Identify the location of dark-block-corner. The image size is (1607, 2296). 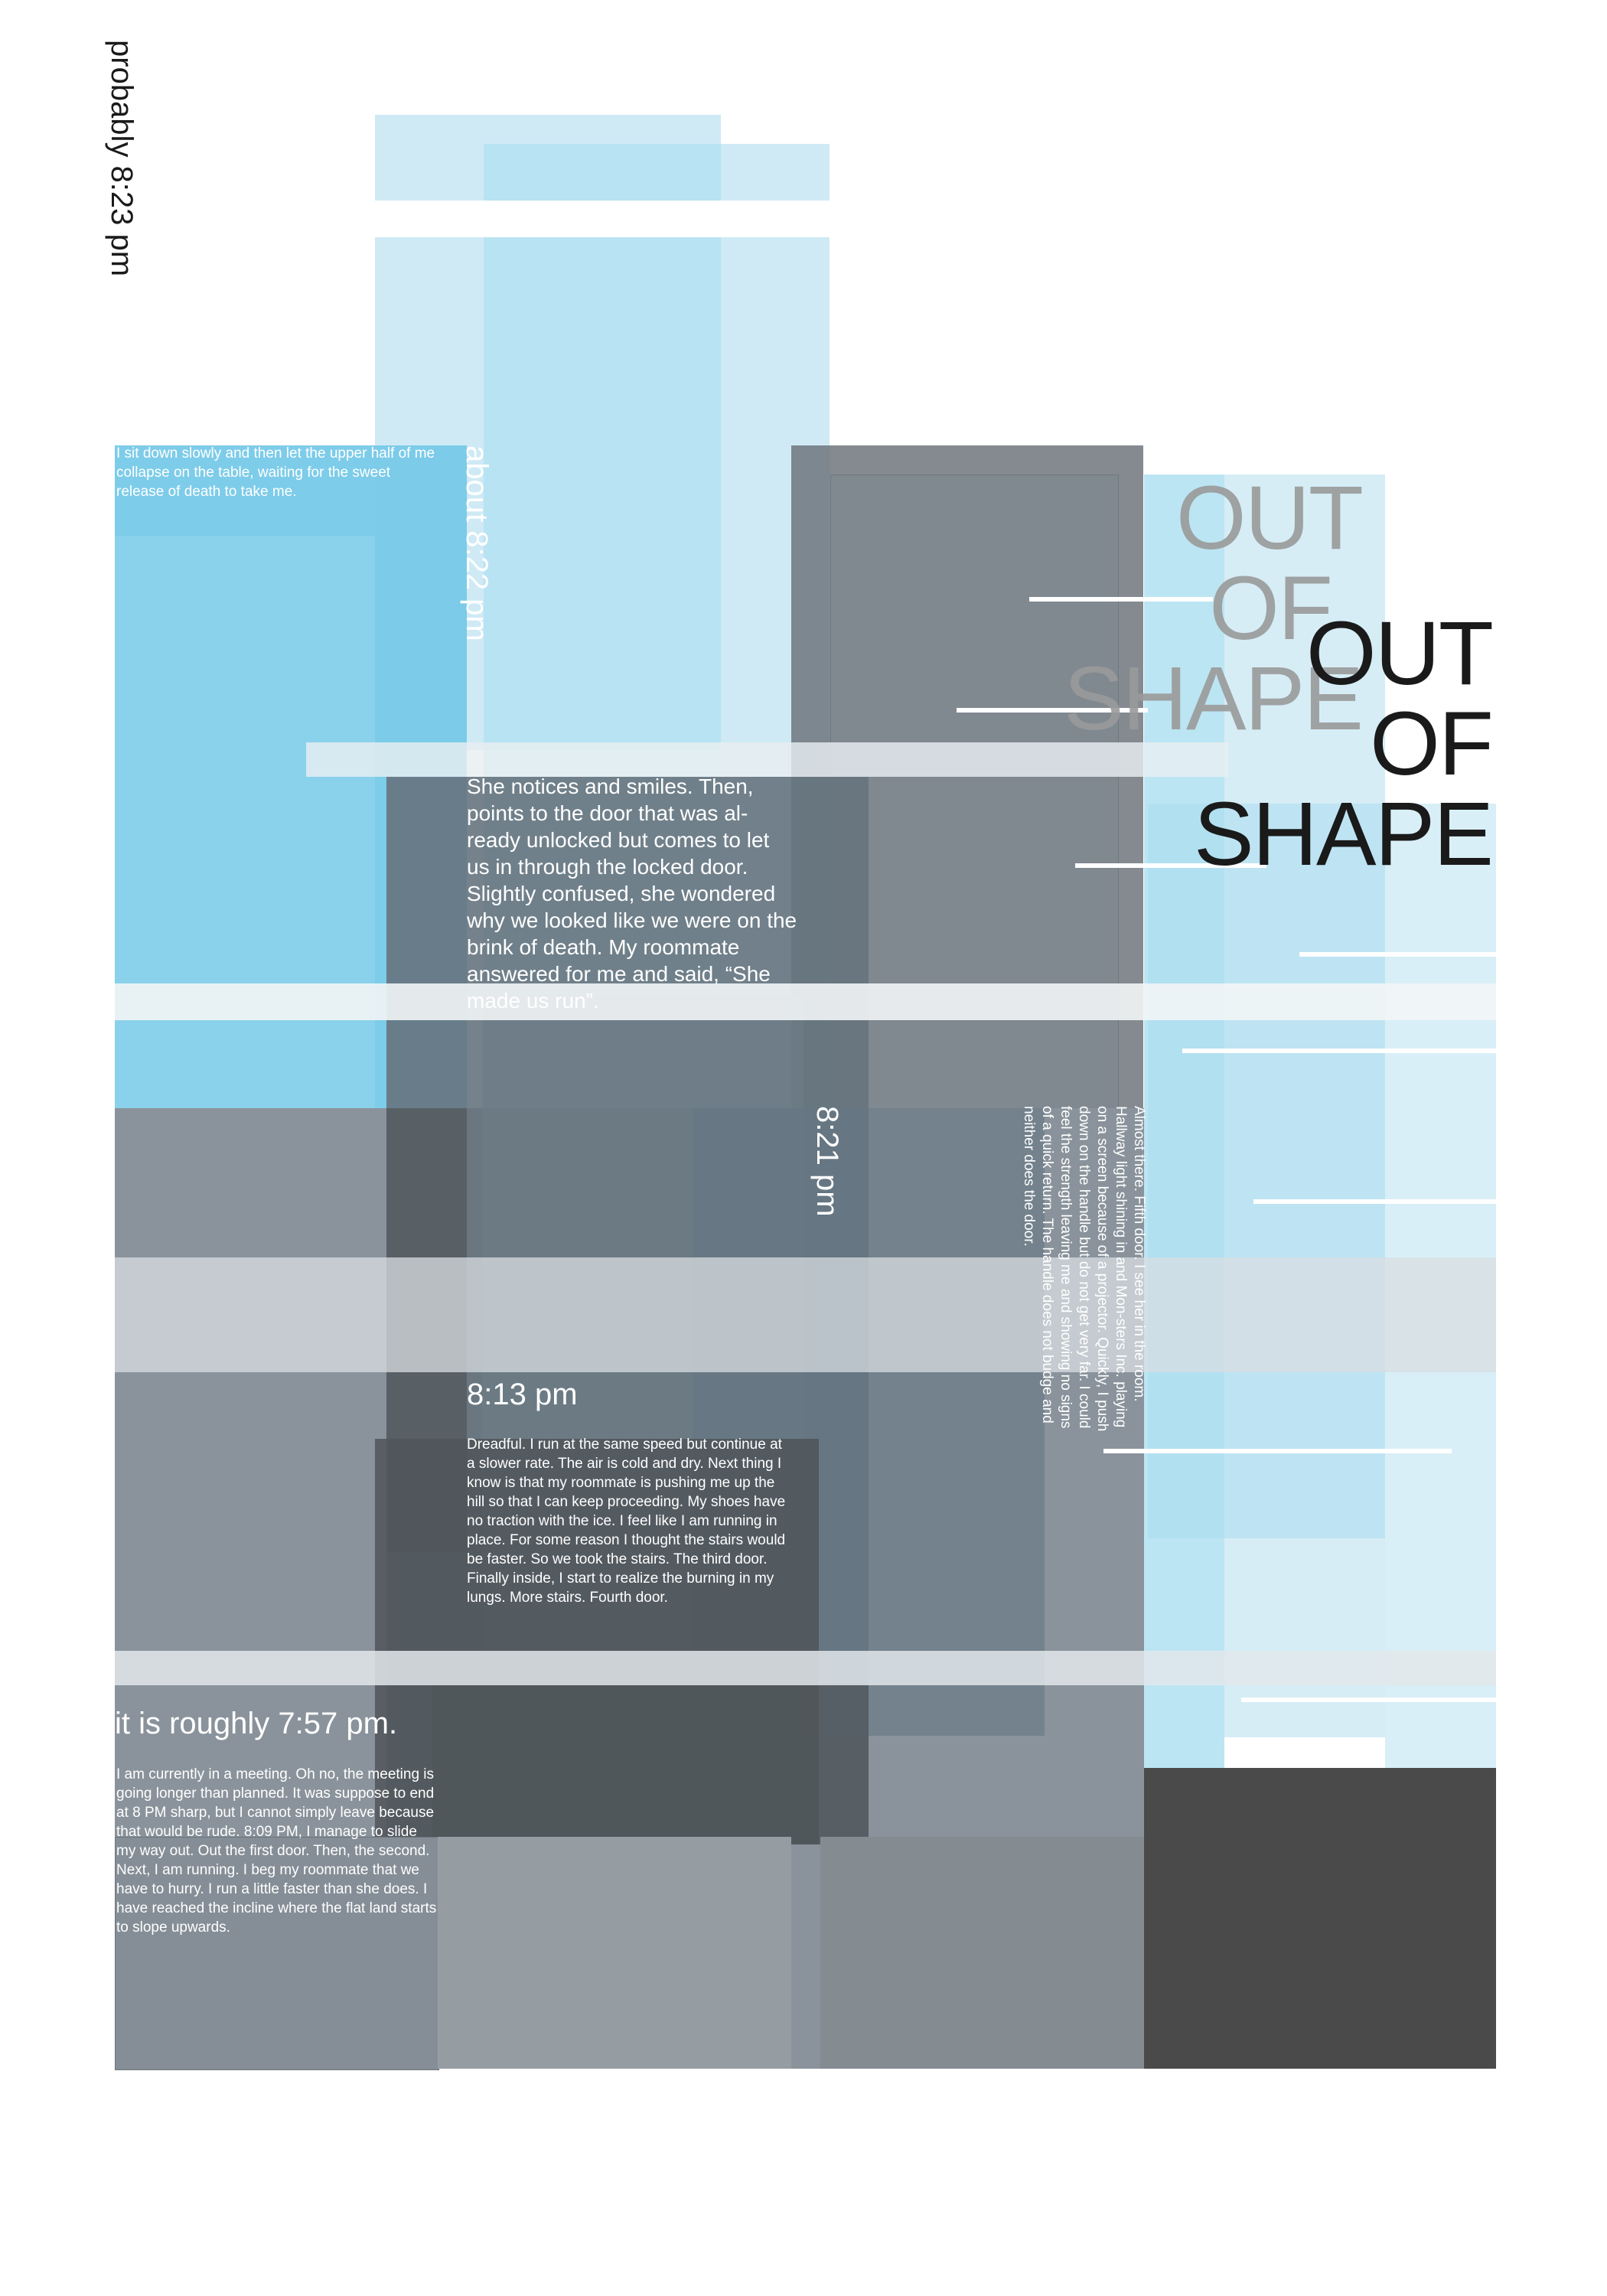
(1320, 1918).